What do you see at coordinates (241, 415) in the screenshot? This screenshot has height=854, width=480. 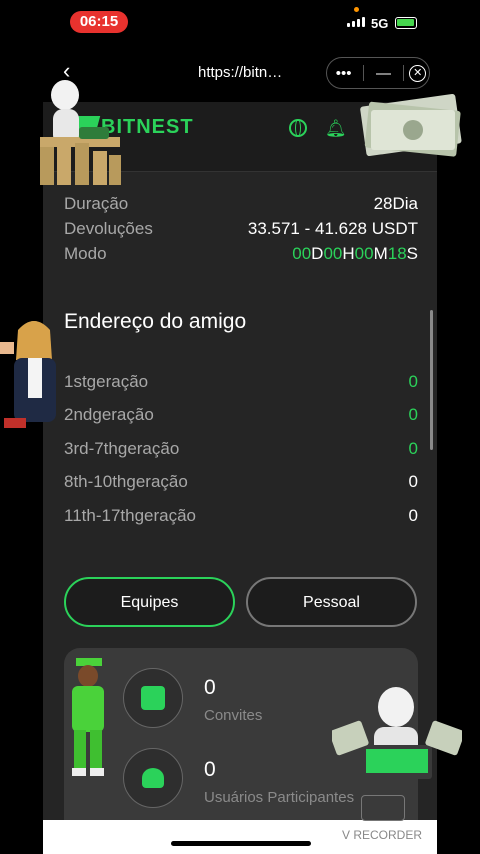 I see `generation-row: 2ndgeração 0` at bounding box center [241, 415].